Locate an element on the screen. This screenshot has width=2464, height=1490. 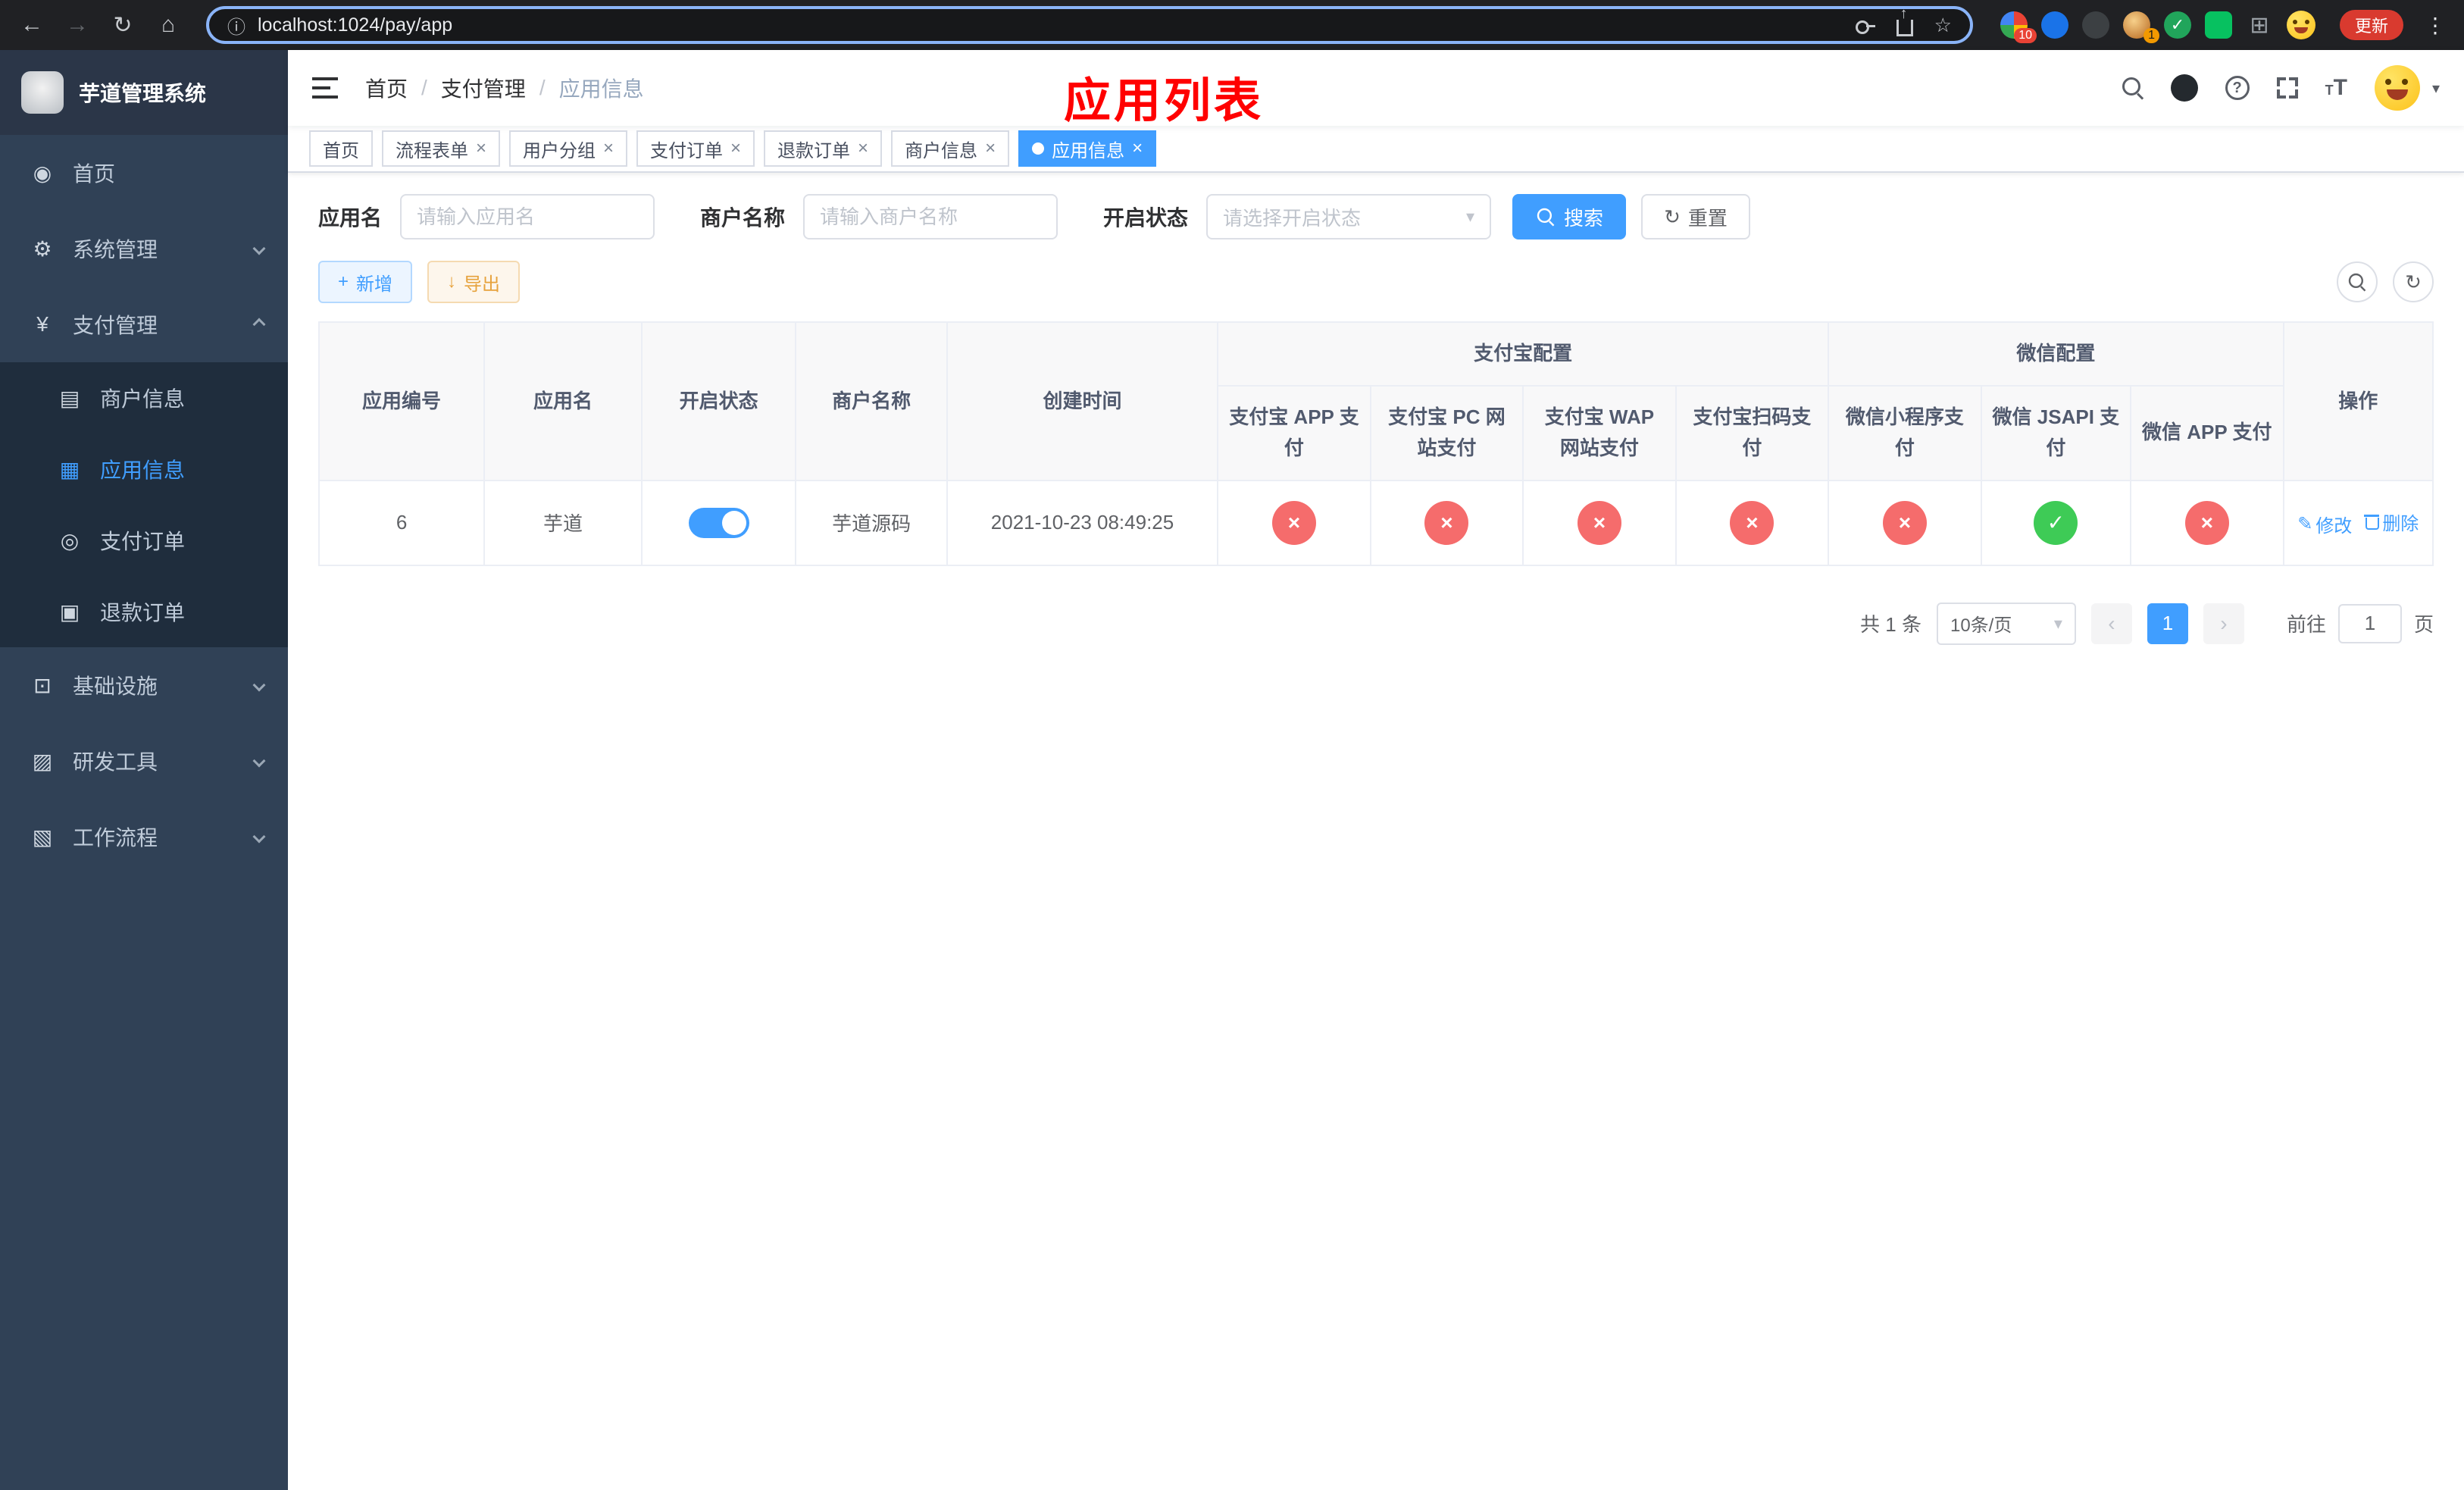
page-1-button: 1 is located at coordinates (2167, 623).